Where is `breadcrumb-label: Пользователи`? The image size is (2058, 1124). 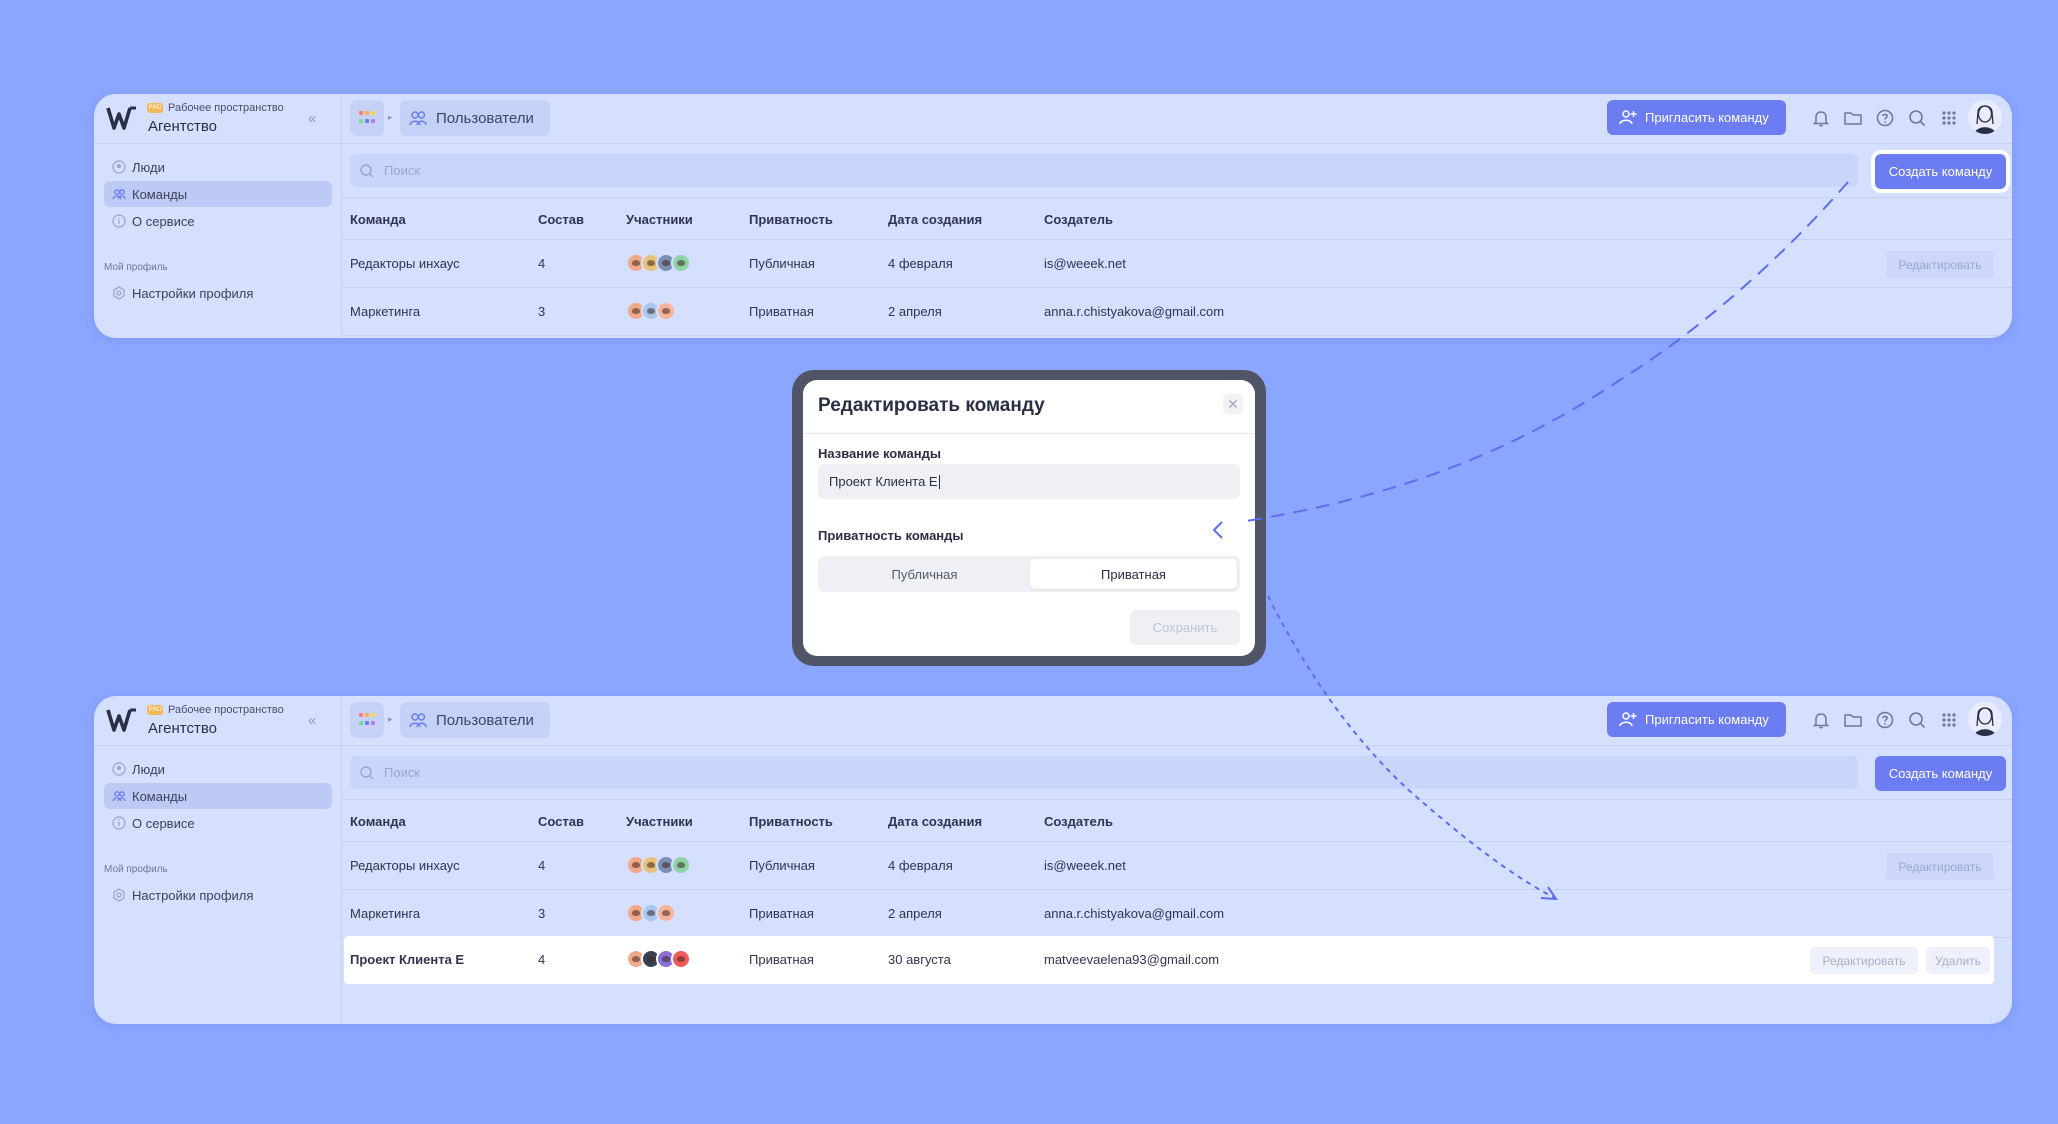 breadcrumb-label: Пользователи is located at coordinates (485, 720).